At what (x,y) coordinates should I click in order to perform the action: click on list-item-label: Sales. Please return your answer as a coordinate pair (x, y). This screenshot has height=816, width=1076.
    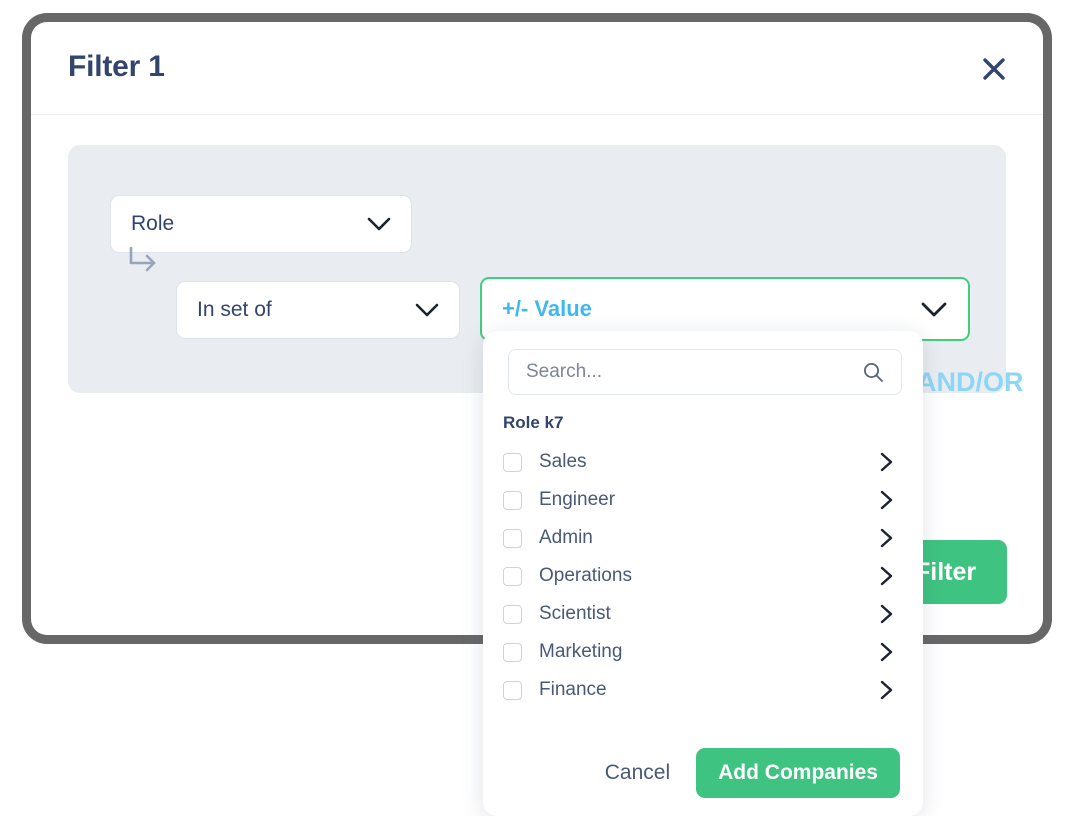
    Looking at the image, I should click on (563, 461).